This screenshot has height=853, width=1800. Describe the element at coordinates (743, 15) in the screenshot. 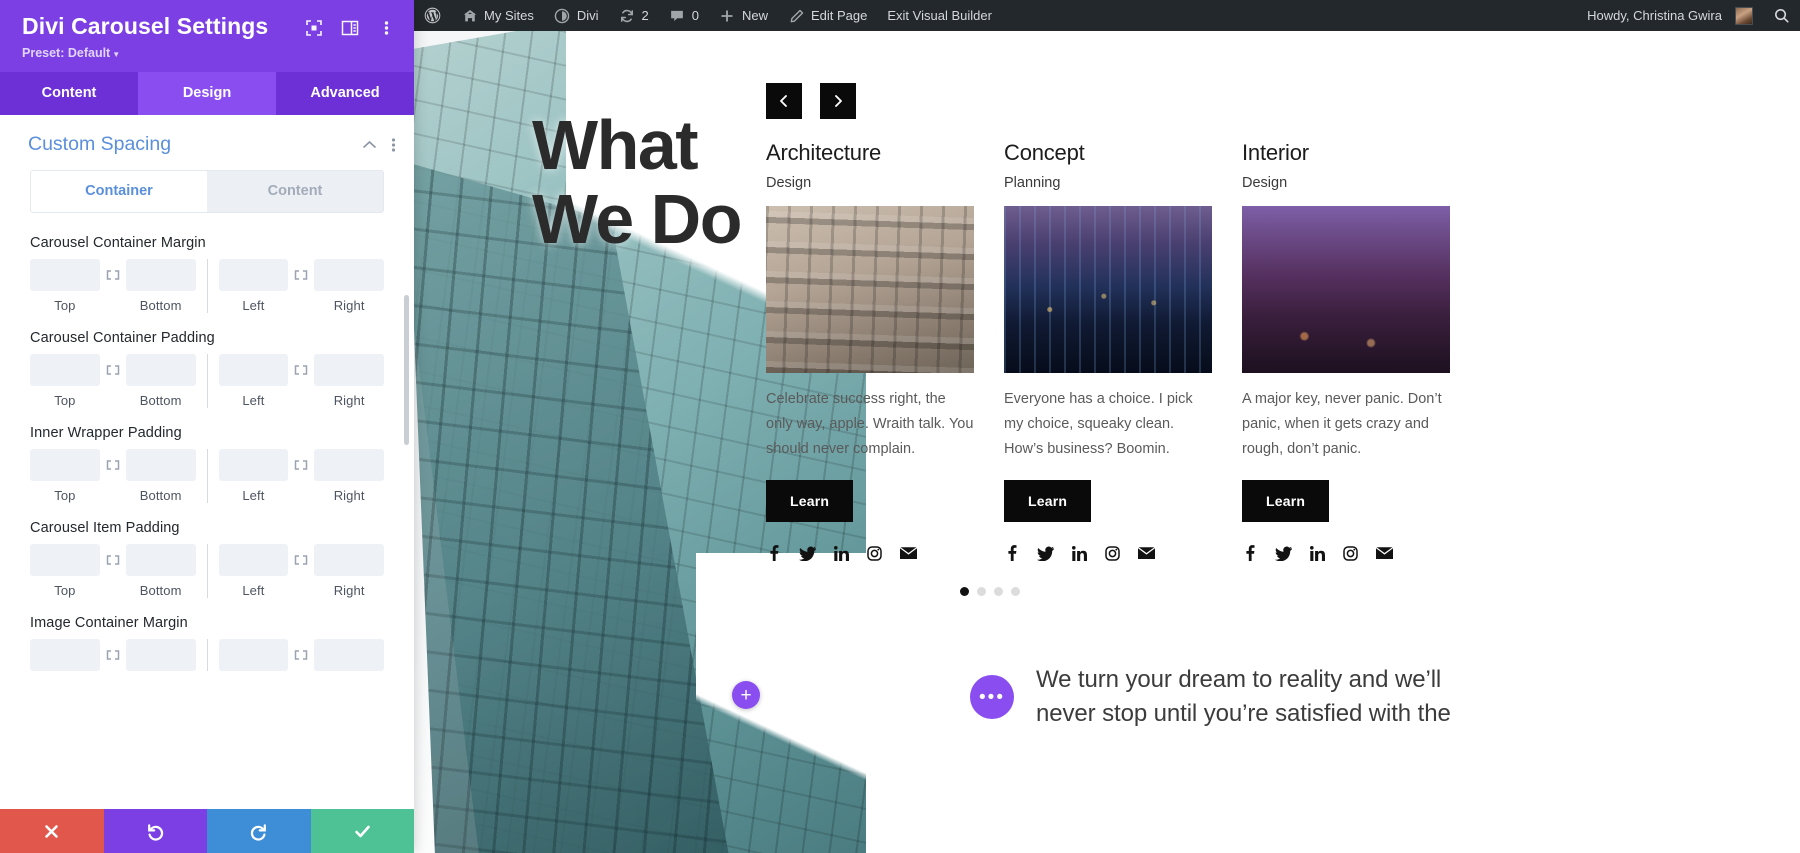

I see `adminbar-new: New` at that location.